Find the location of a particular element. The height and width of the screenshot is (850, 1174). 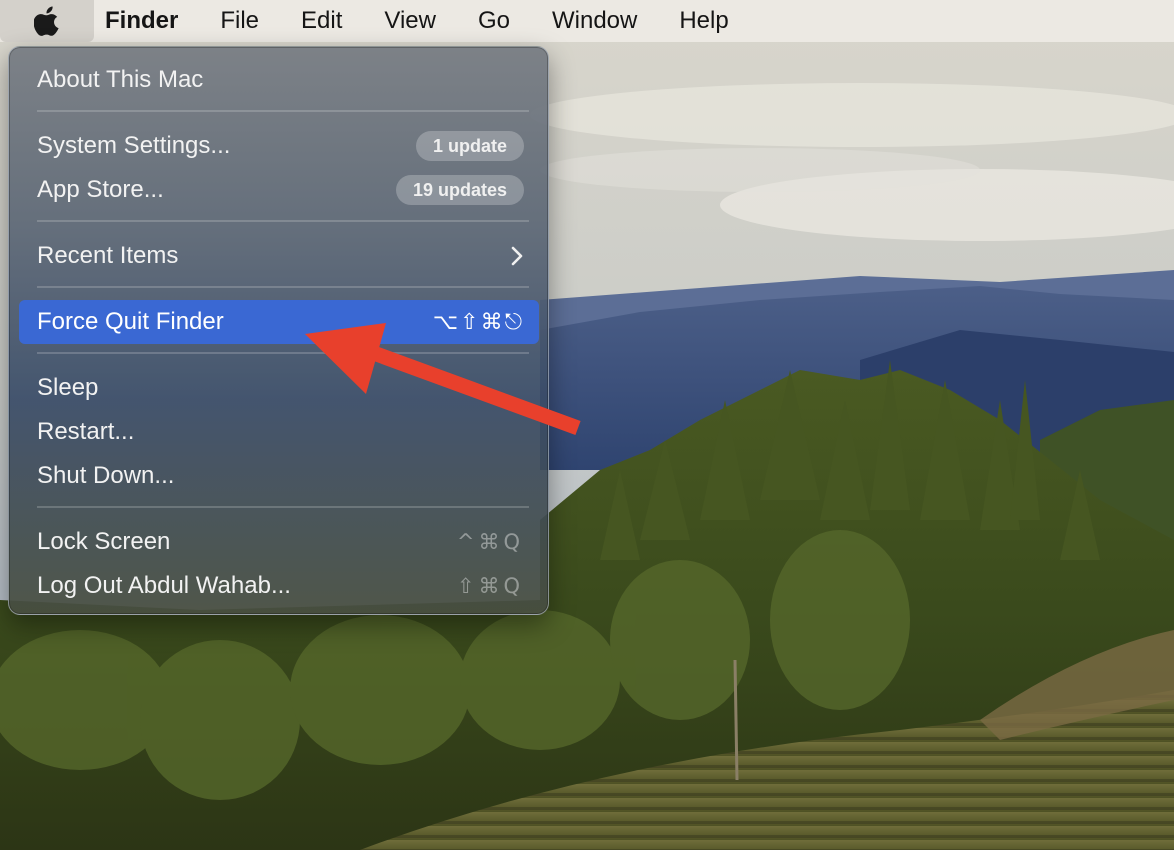

menu-bar: Finder File Edit View Go Window Help is located at coordinates (587, 21).